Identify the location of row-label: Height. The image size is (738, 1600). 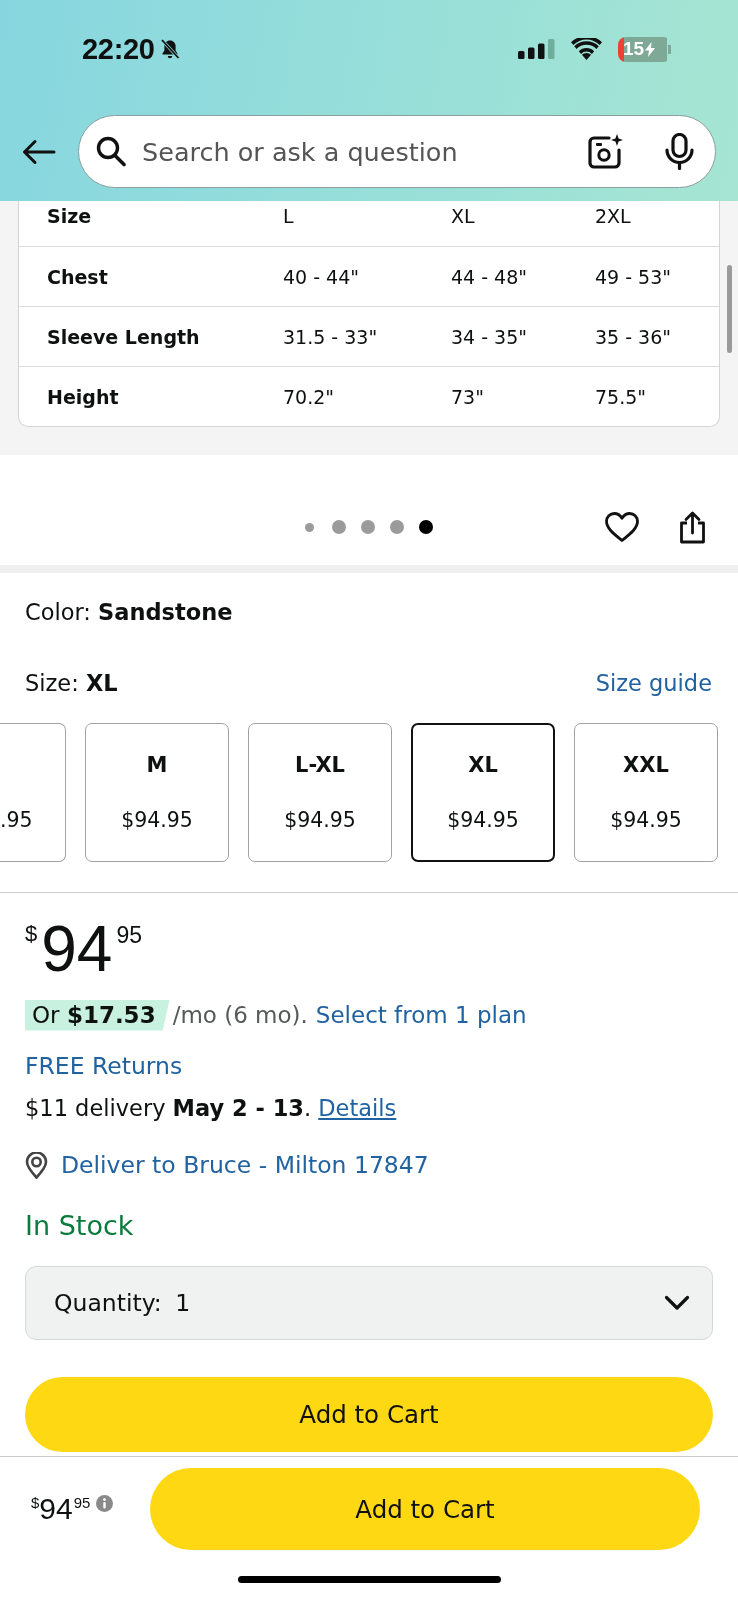
(83, 396).